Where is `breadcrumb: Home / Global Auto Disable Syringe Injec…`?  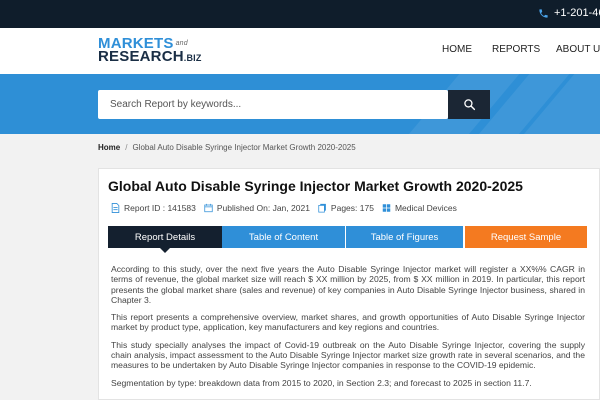
breadcrumb: Home / Global Auto Disable Syringe Injec… is located at coordinates (300, 147).